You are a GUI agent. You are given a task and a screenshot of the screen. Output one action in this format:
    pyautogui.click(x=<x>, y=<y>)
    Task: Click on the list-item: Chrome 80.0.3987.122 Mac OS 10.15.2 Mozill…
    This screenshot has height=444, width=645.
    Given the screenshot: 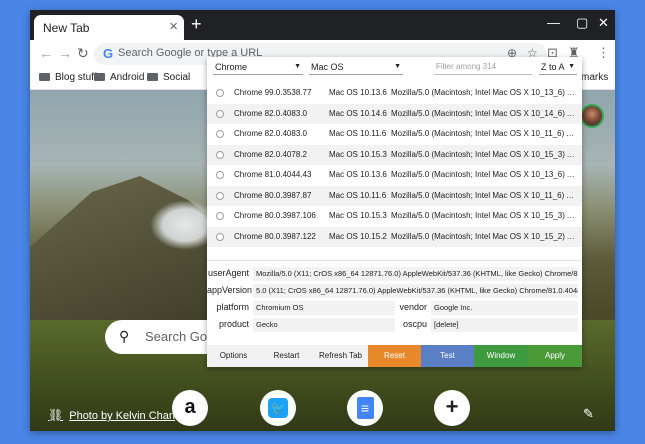 What is the action you would take?
    pyautogui.click(x=394, y=236)
    